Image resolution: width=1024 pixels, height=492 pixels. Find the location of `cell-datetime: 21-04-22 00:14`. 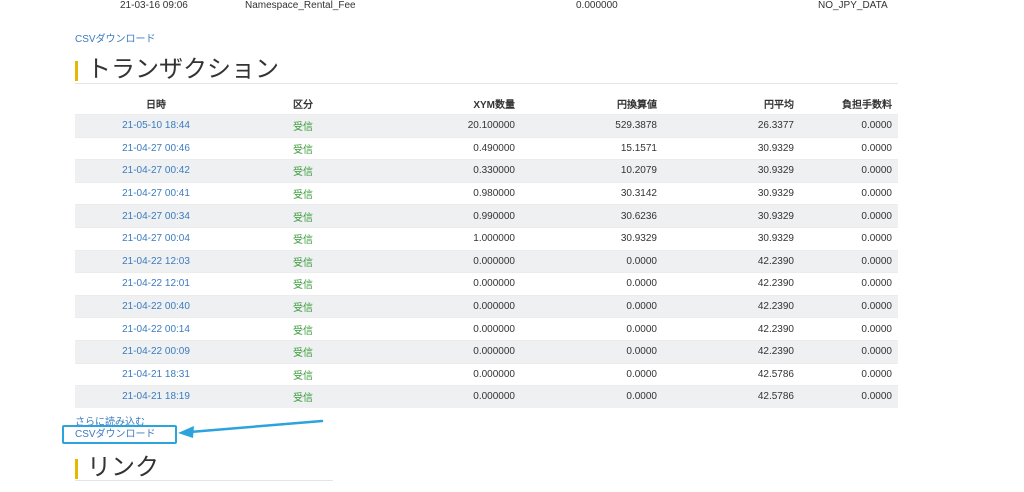

cell-datetime: 21-04-22 00:14 is located at coordinates (156, 329).